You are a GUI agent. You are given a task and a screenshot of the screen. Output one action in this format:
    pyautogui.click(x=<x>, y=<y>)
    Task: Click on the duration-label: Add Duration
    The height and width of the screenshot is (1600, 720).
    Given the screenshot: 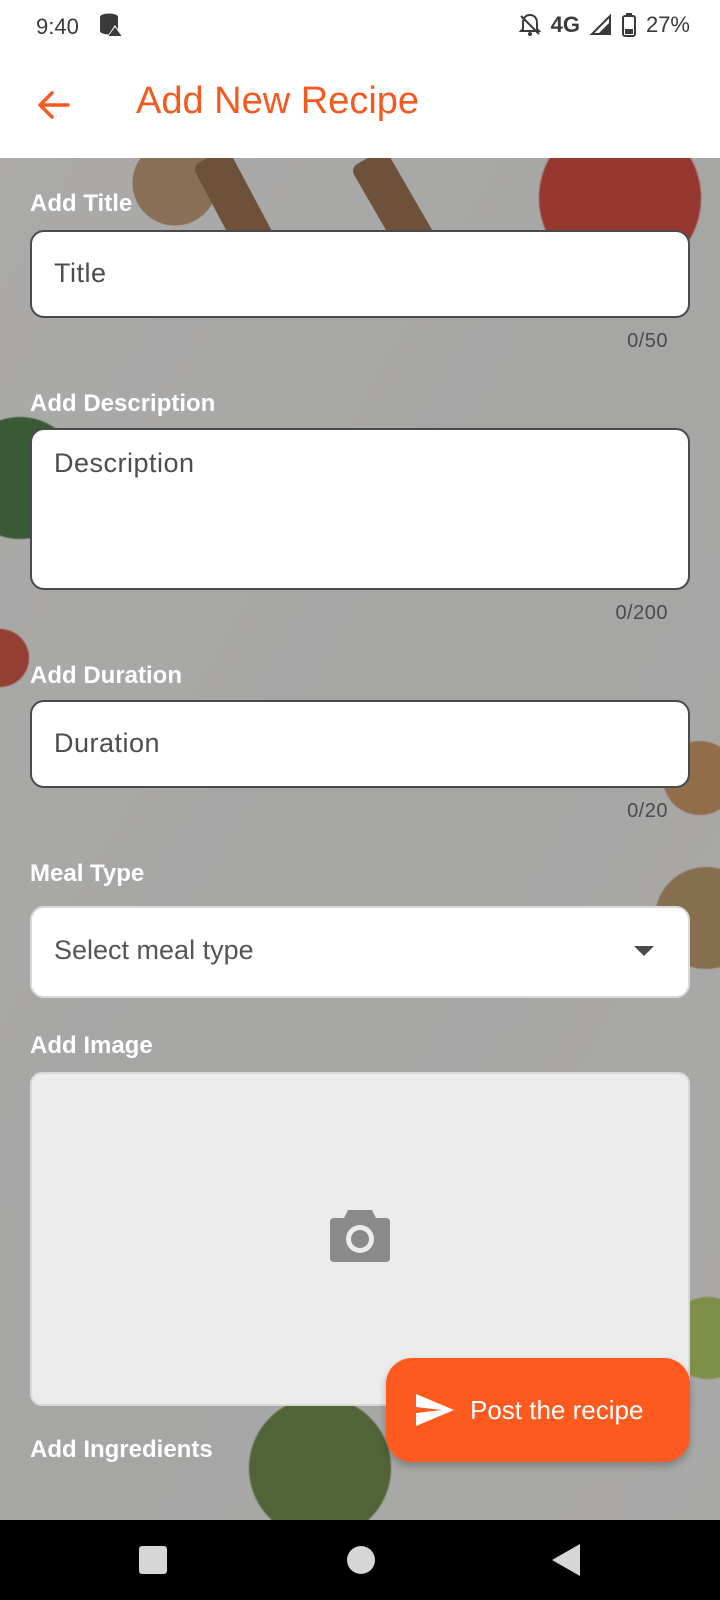 What is the action you would take?
    pyautogui.click(x=106, y=675)
    